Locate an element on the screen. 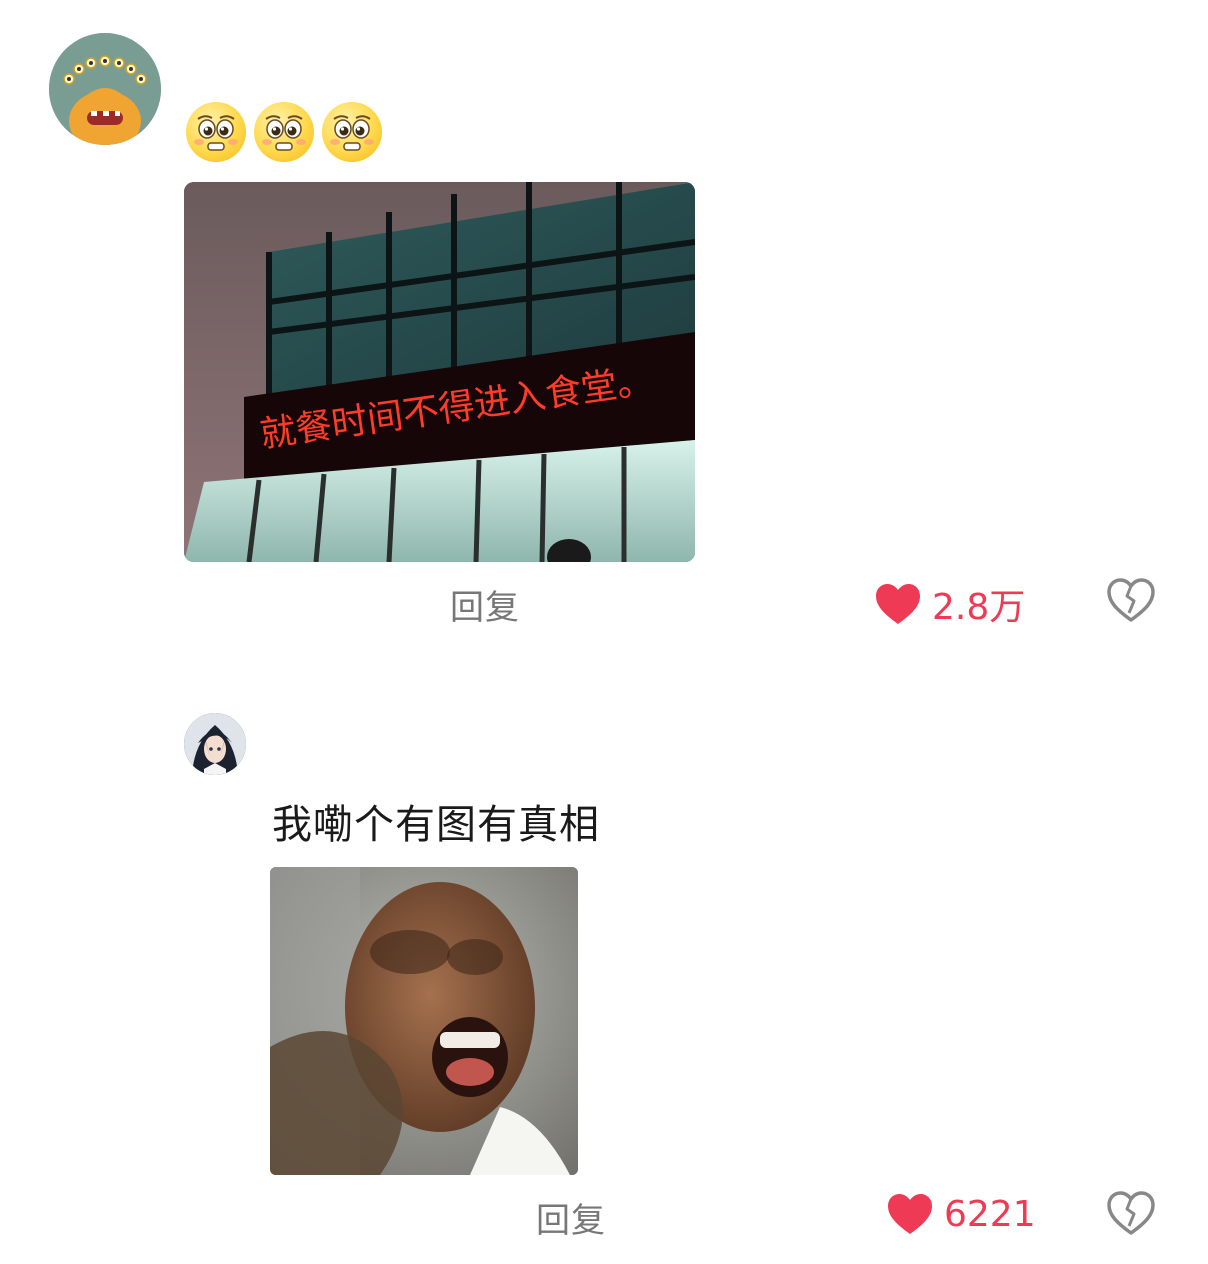 The image size is (1208, 1264). like-button: 6221 is located at coordinates (961, 1214).